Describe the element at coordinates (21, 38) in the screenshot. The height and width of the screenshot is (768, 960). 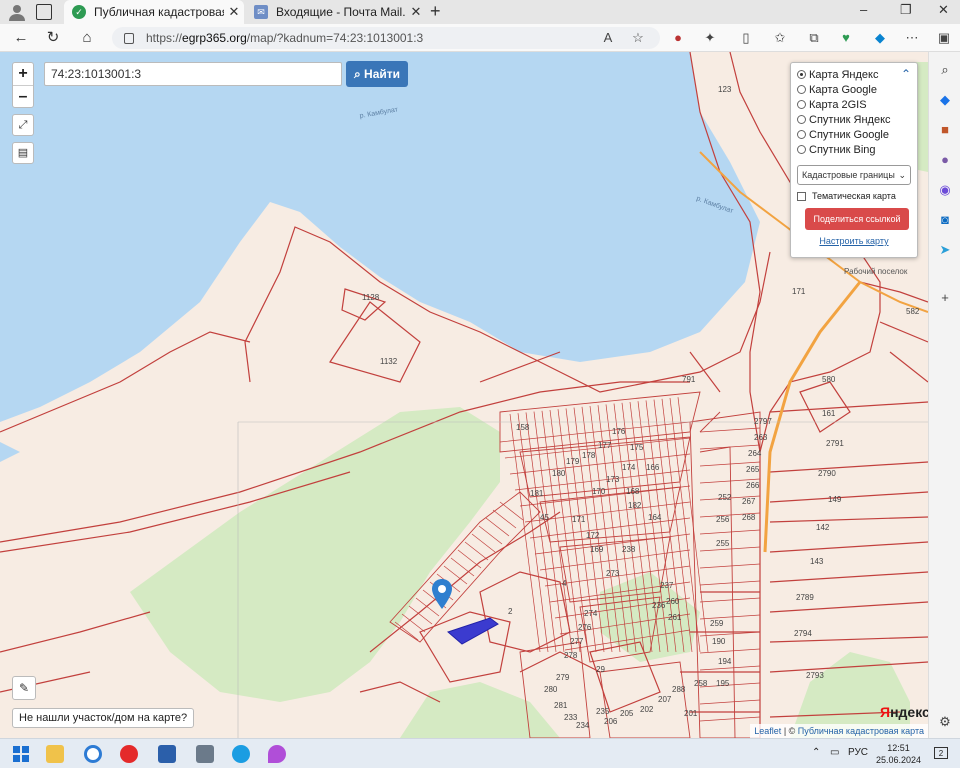
I see `back-icon: ←` at that location.